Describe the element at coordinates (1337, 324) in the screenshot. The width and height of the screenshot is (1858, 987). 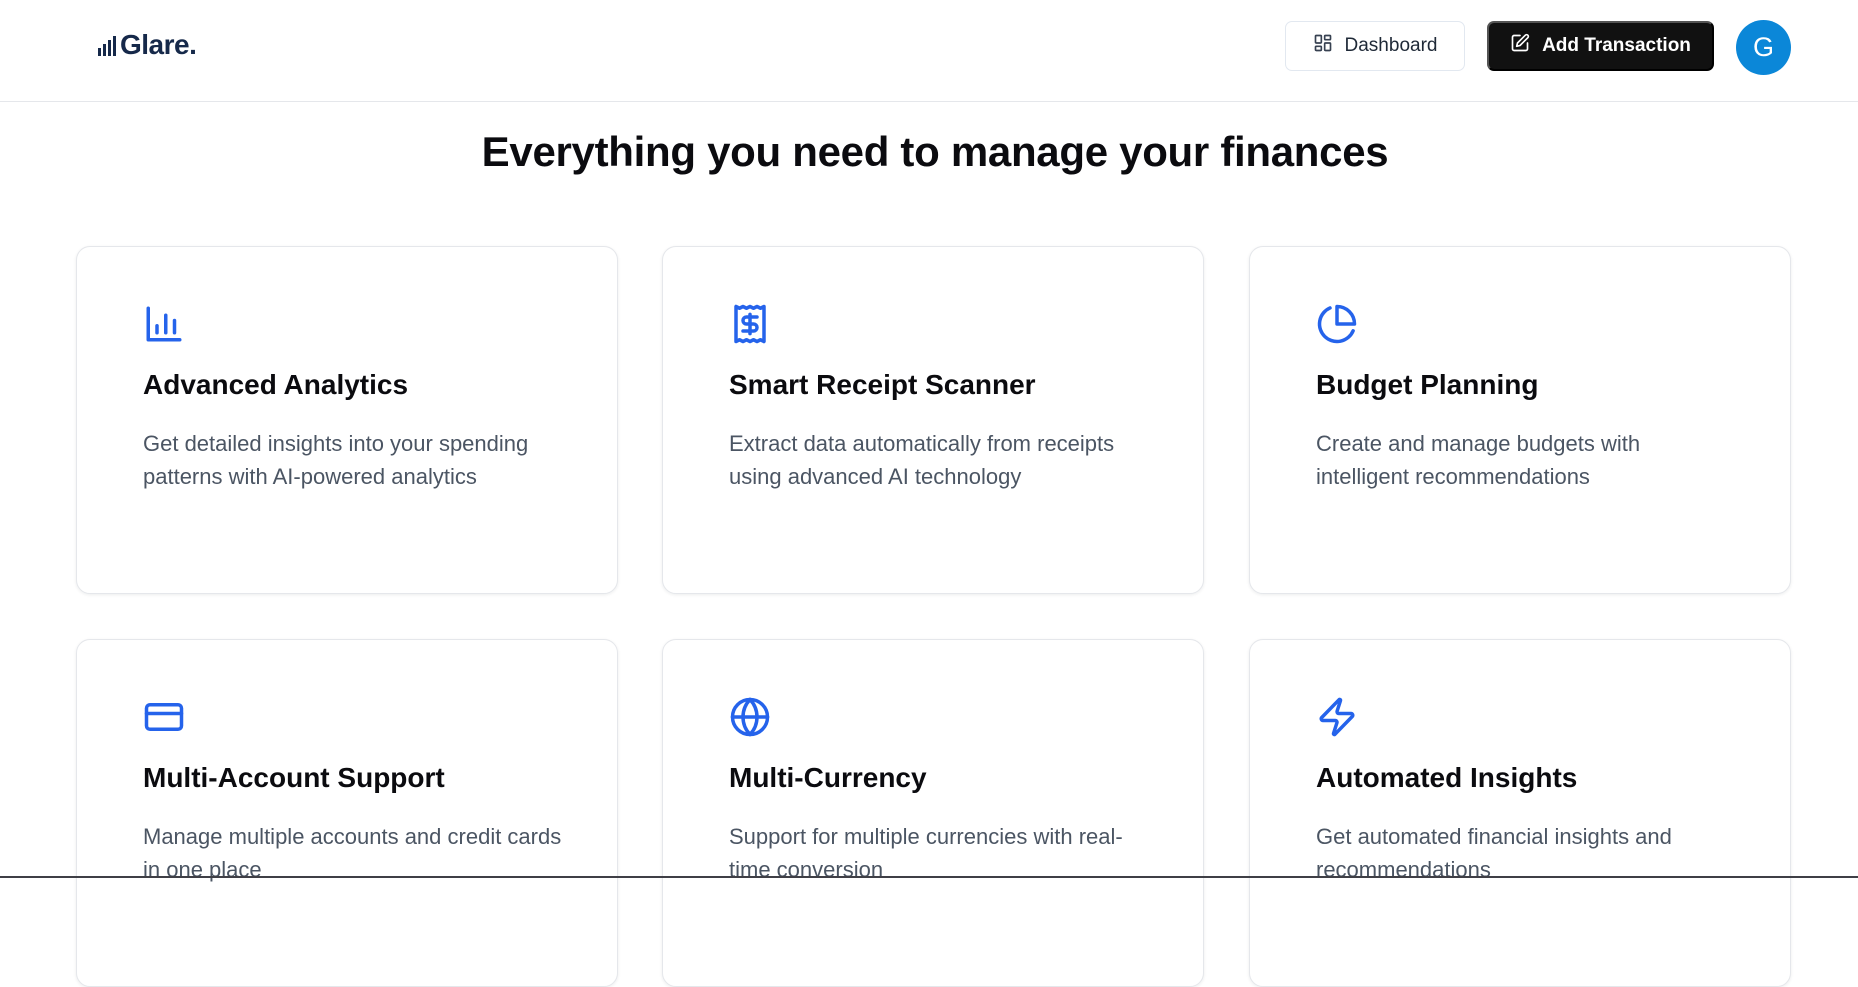
I see `pie-chart-icon` at that location.